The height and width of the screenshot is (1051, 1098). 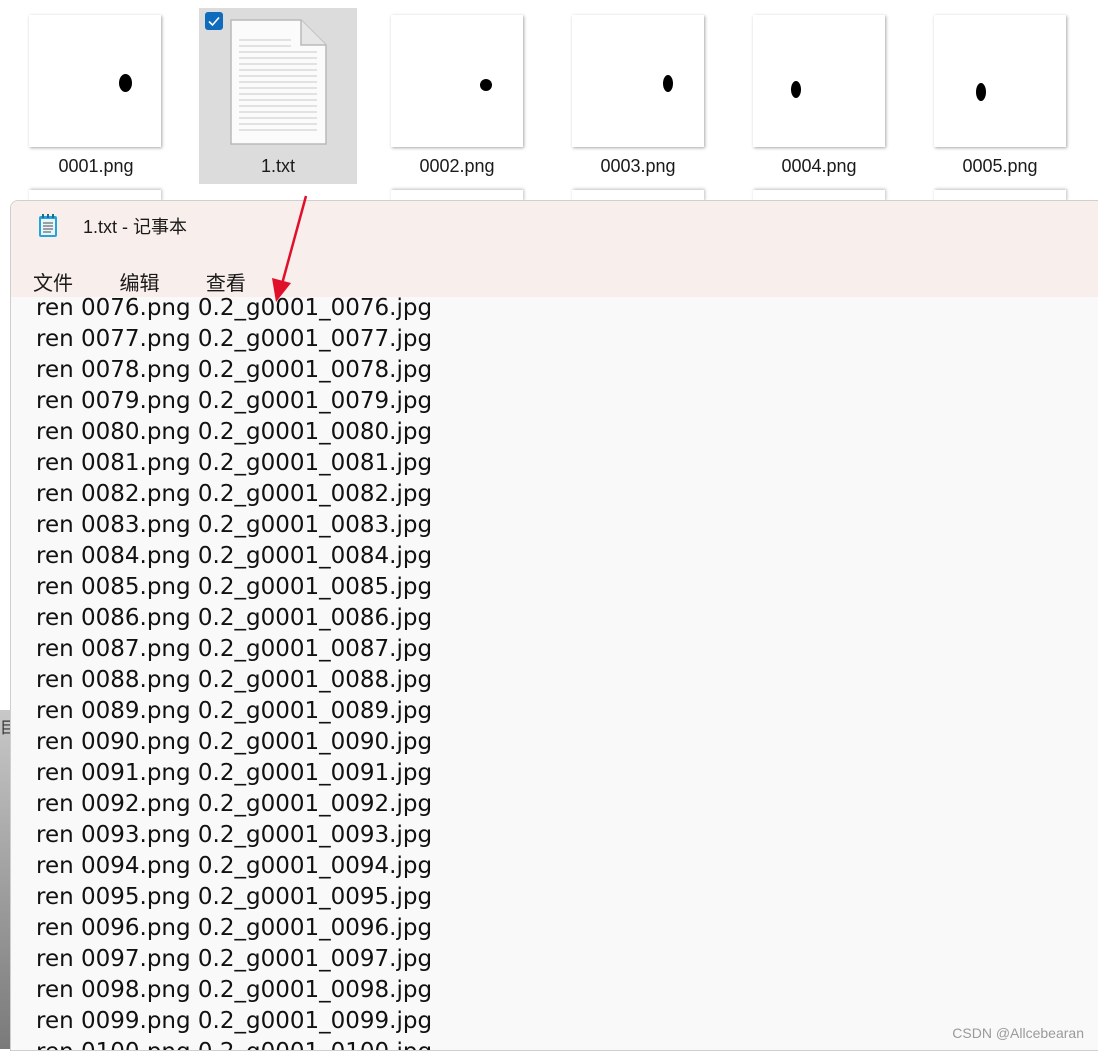 I want to click on text-line: ren 0083.png 0.2_g0001_0083.jpg, so click(x=234, y=525).